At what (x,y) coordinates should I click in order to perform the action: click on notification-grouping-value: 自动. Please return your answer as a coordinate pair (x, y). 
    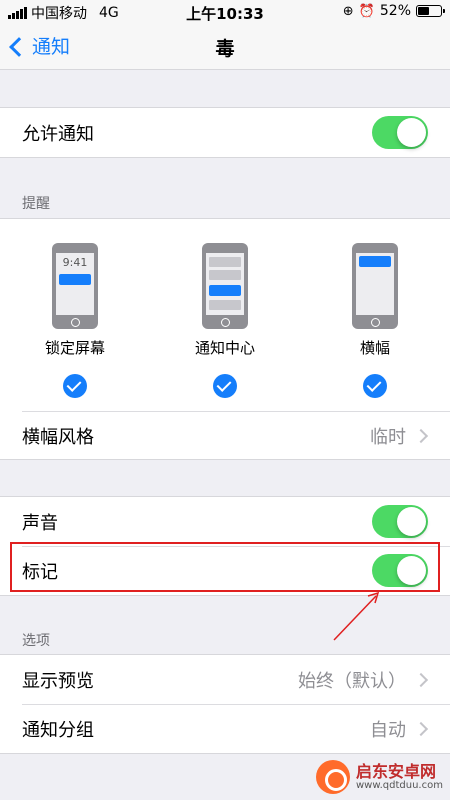
    Looking at the image, I should click on (388, 730).